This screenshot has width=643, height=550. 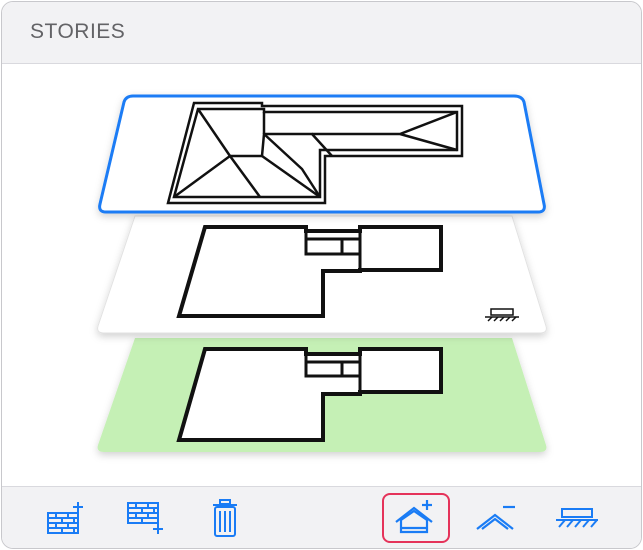 I want to click on roof-minus-icon, so click(x=495, y=517).